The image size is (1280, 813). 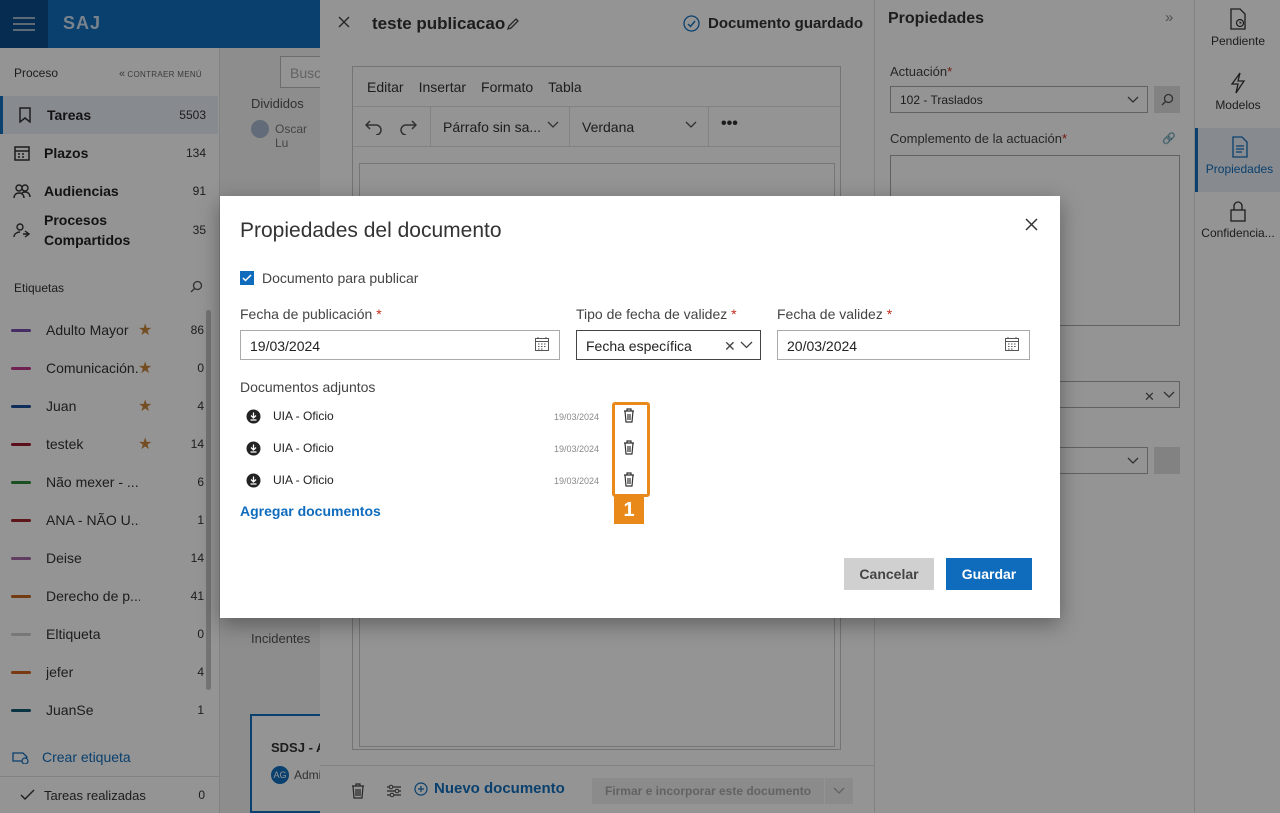 I want to click on close-icon, so click(x=1031, y=224).